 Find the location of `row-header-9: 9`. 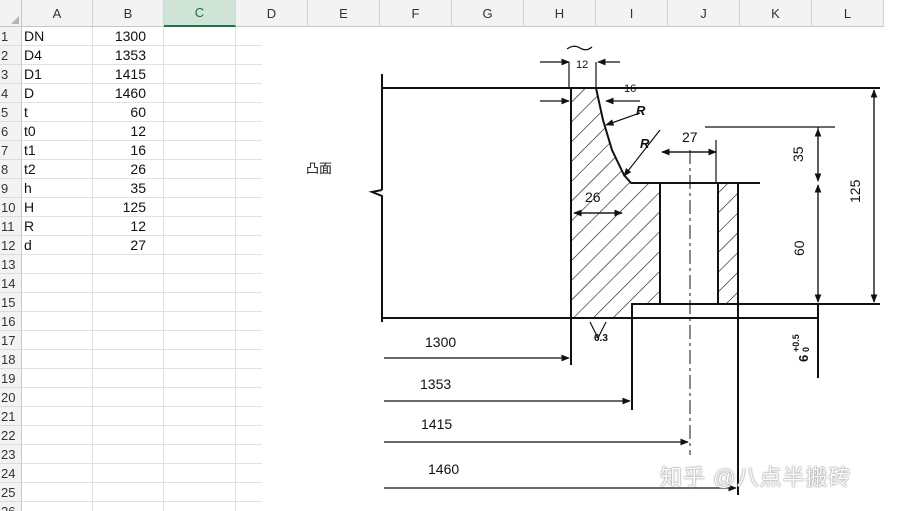

row-header-9: 9 is located at coordinates (11, 188).